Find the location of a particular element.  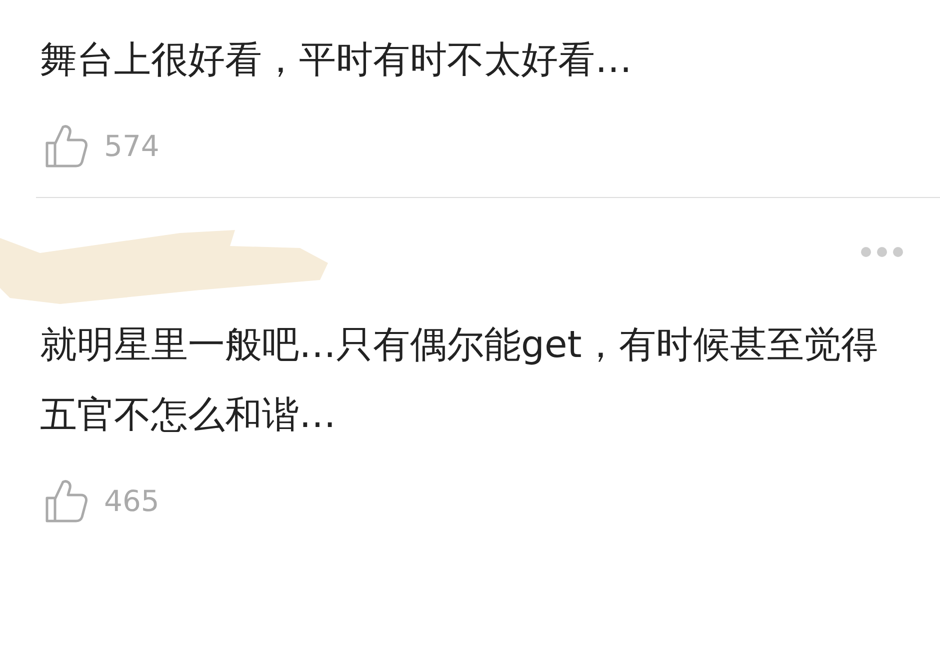

like-count: 465 is located at coordinates (132, 501).